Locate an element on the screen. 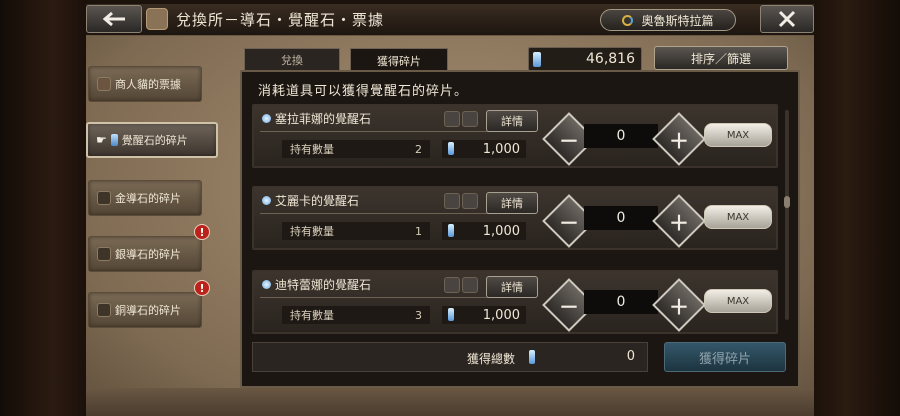 Image resolution: width=900 pixels, height=416 pixels. close-icon is located at coordinates (787, 19).